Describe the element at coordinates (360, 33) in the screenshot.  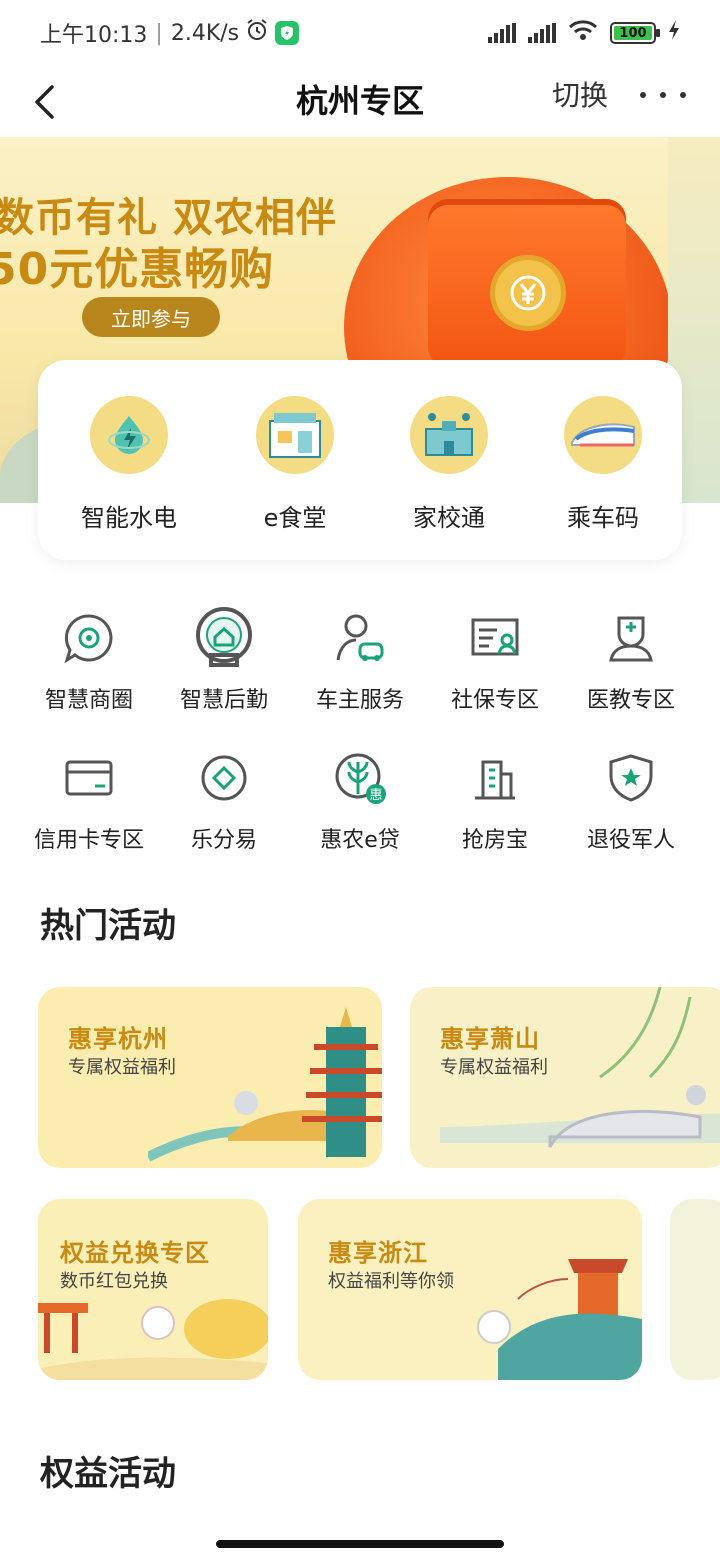
I see `status-bar: 上午10:13 | 2.4K/s 100` at that location.